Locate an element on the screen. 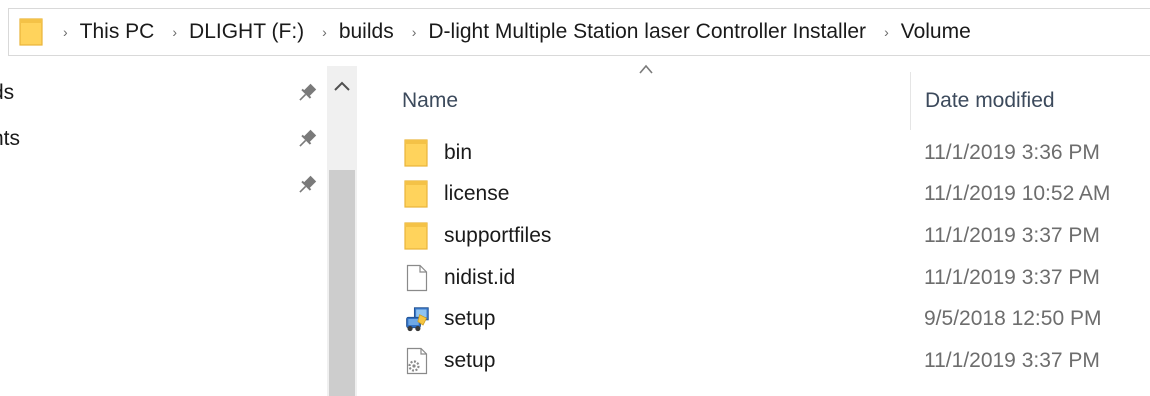  settings-file-icon is located at coordinates (417, 361).